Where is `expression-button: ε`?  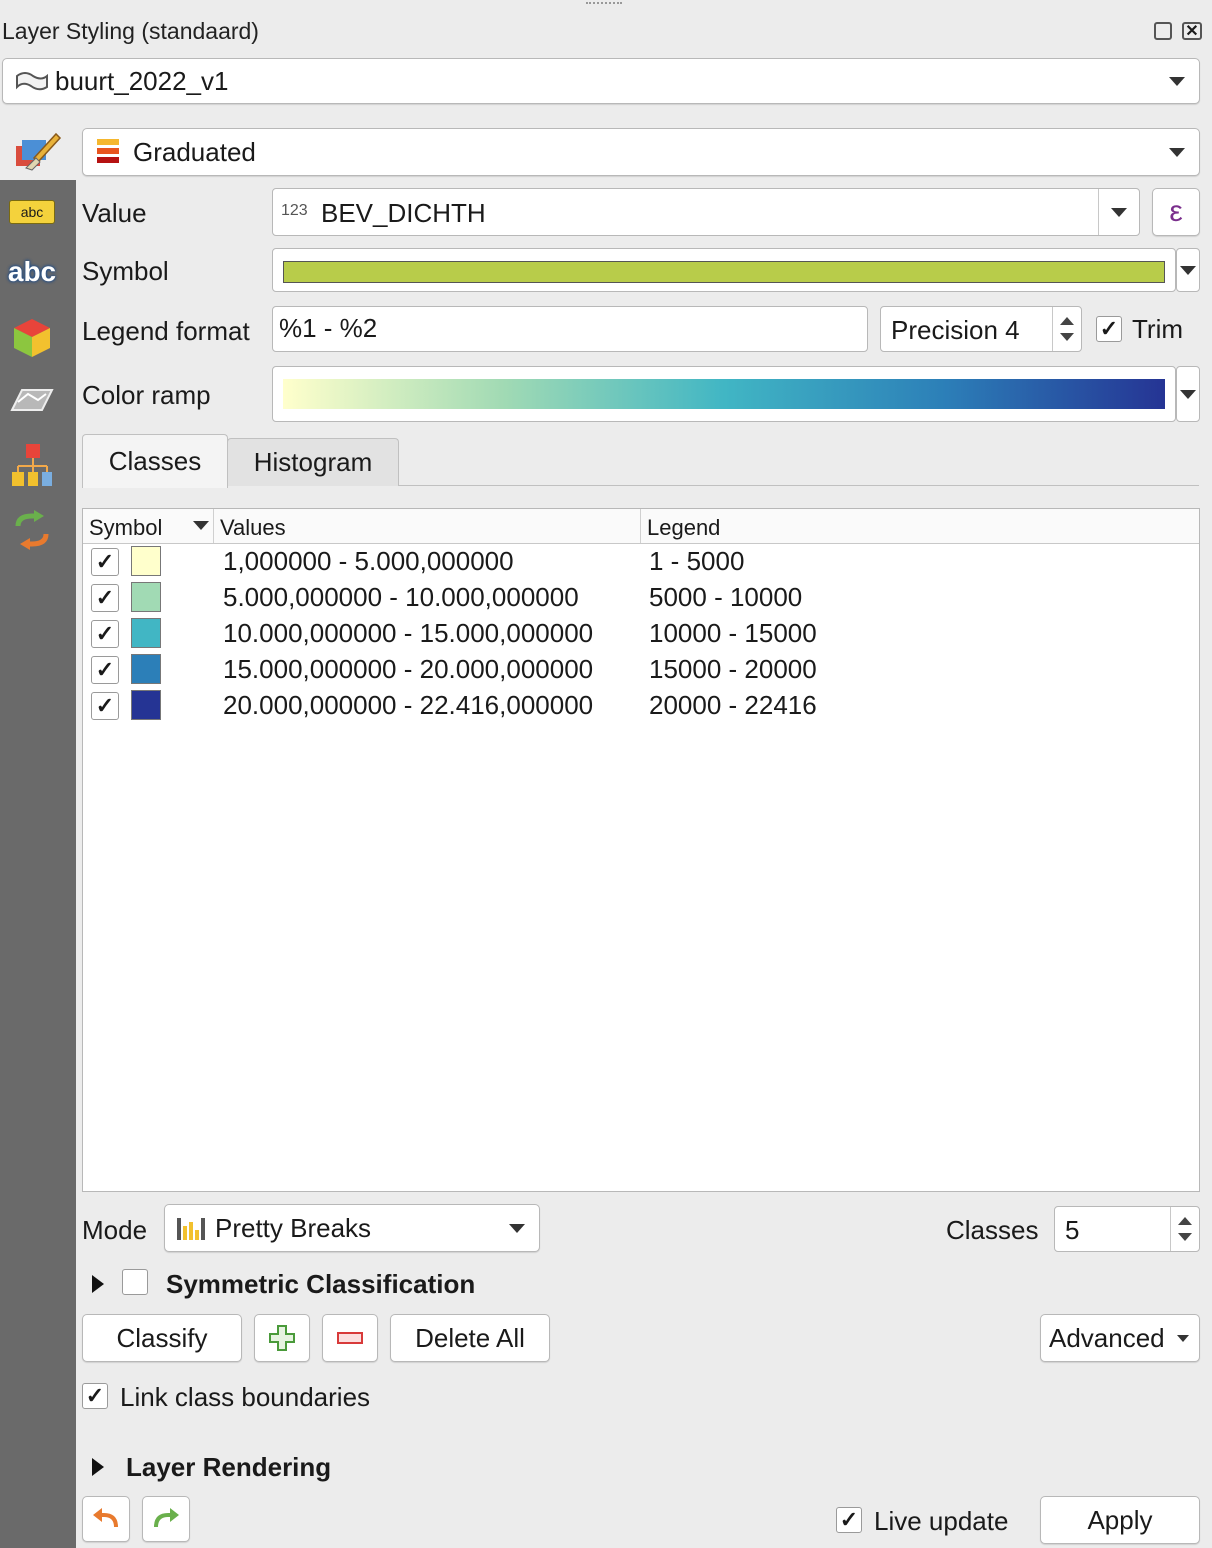 expression-button: ε is located at coordinates (1176, 212).